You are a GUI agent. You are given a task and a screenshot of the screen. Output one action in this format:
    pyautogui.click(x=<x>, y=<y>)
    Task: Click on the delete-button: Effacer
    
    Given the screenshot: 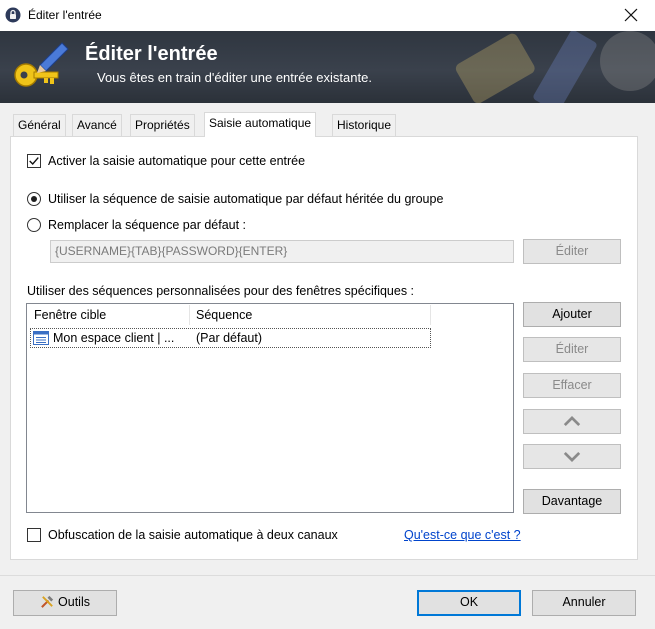 What is the action you would take?
    pyautogui.click(x=572, y=385)
    